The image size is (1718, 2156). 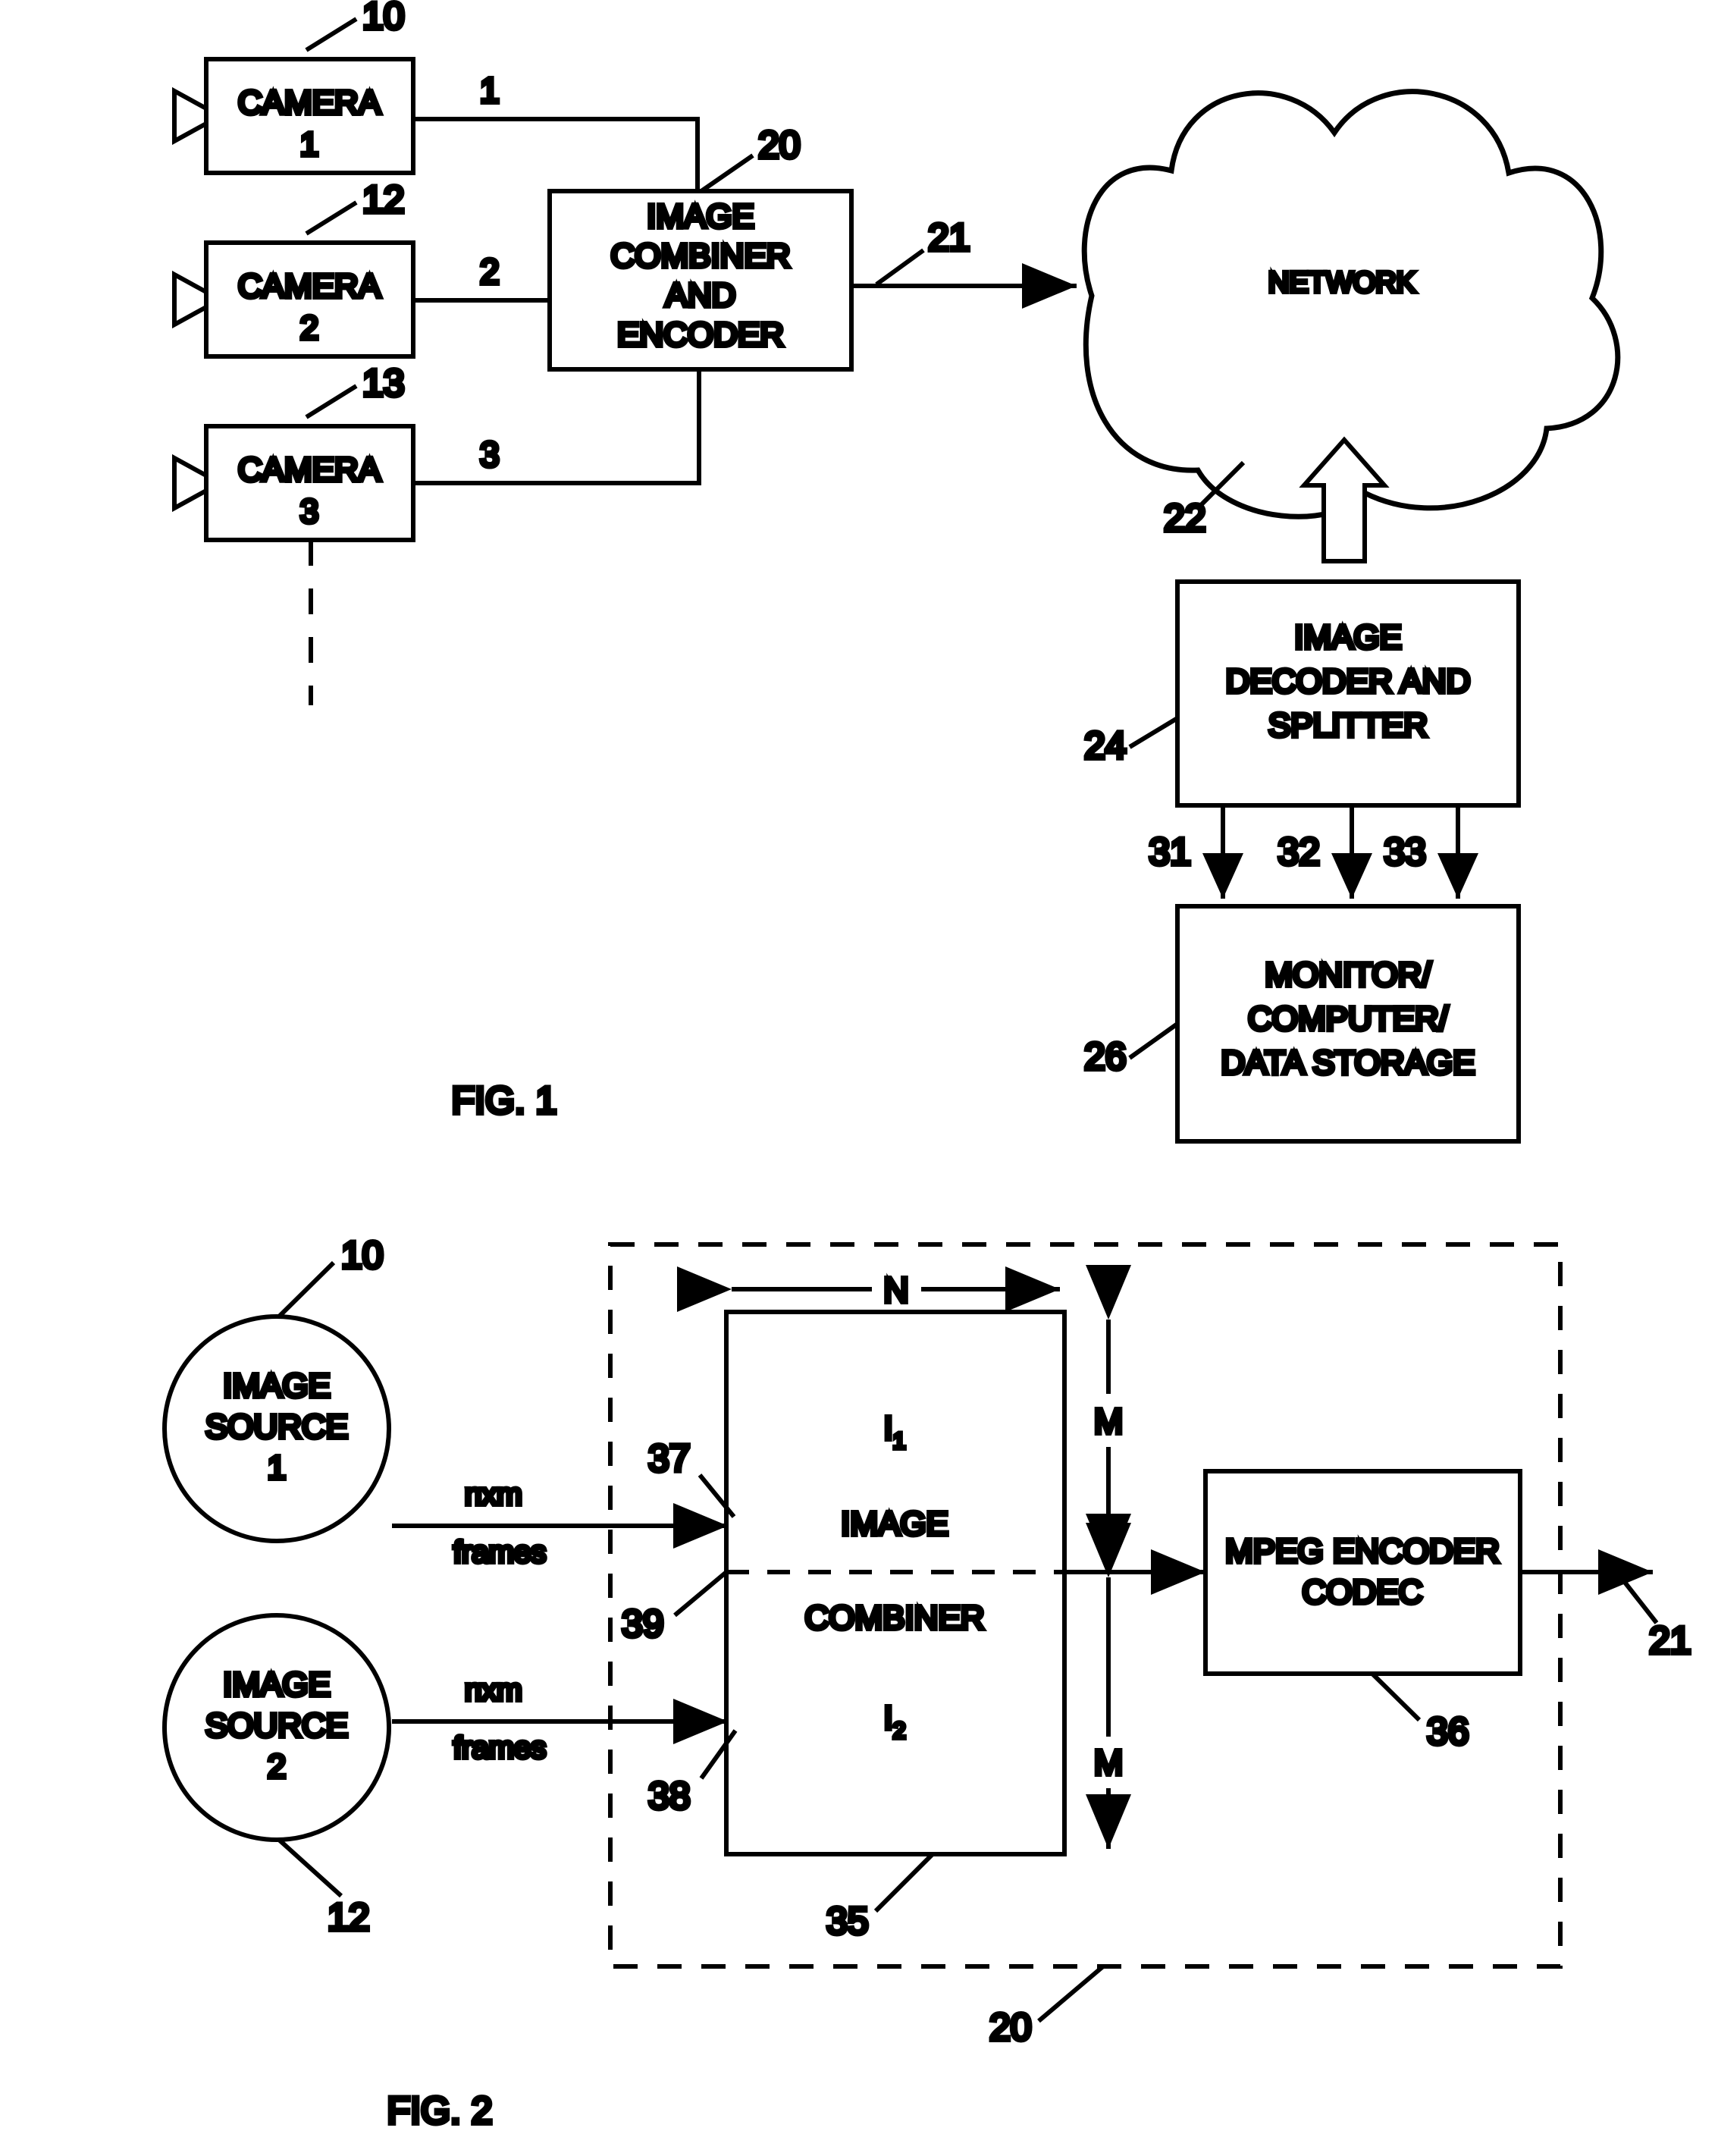 I want to click on image-source-1-line2: SOURCE, so click(x=276, y=1426).